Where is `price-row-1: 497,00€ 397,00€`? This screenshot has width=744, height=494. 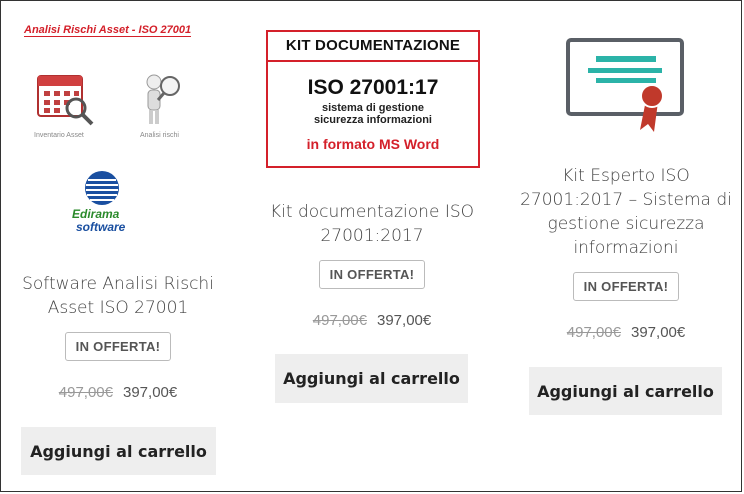 price-row-1: 497,00€ 397,00€ is located at coordinates (118, 392).